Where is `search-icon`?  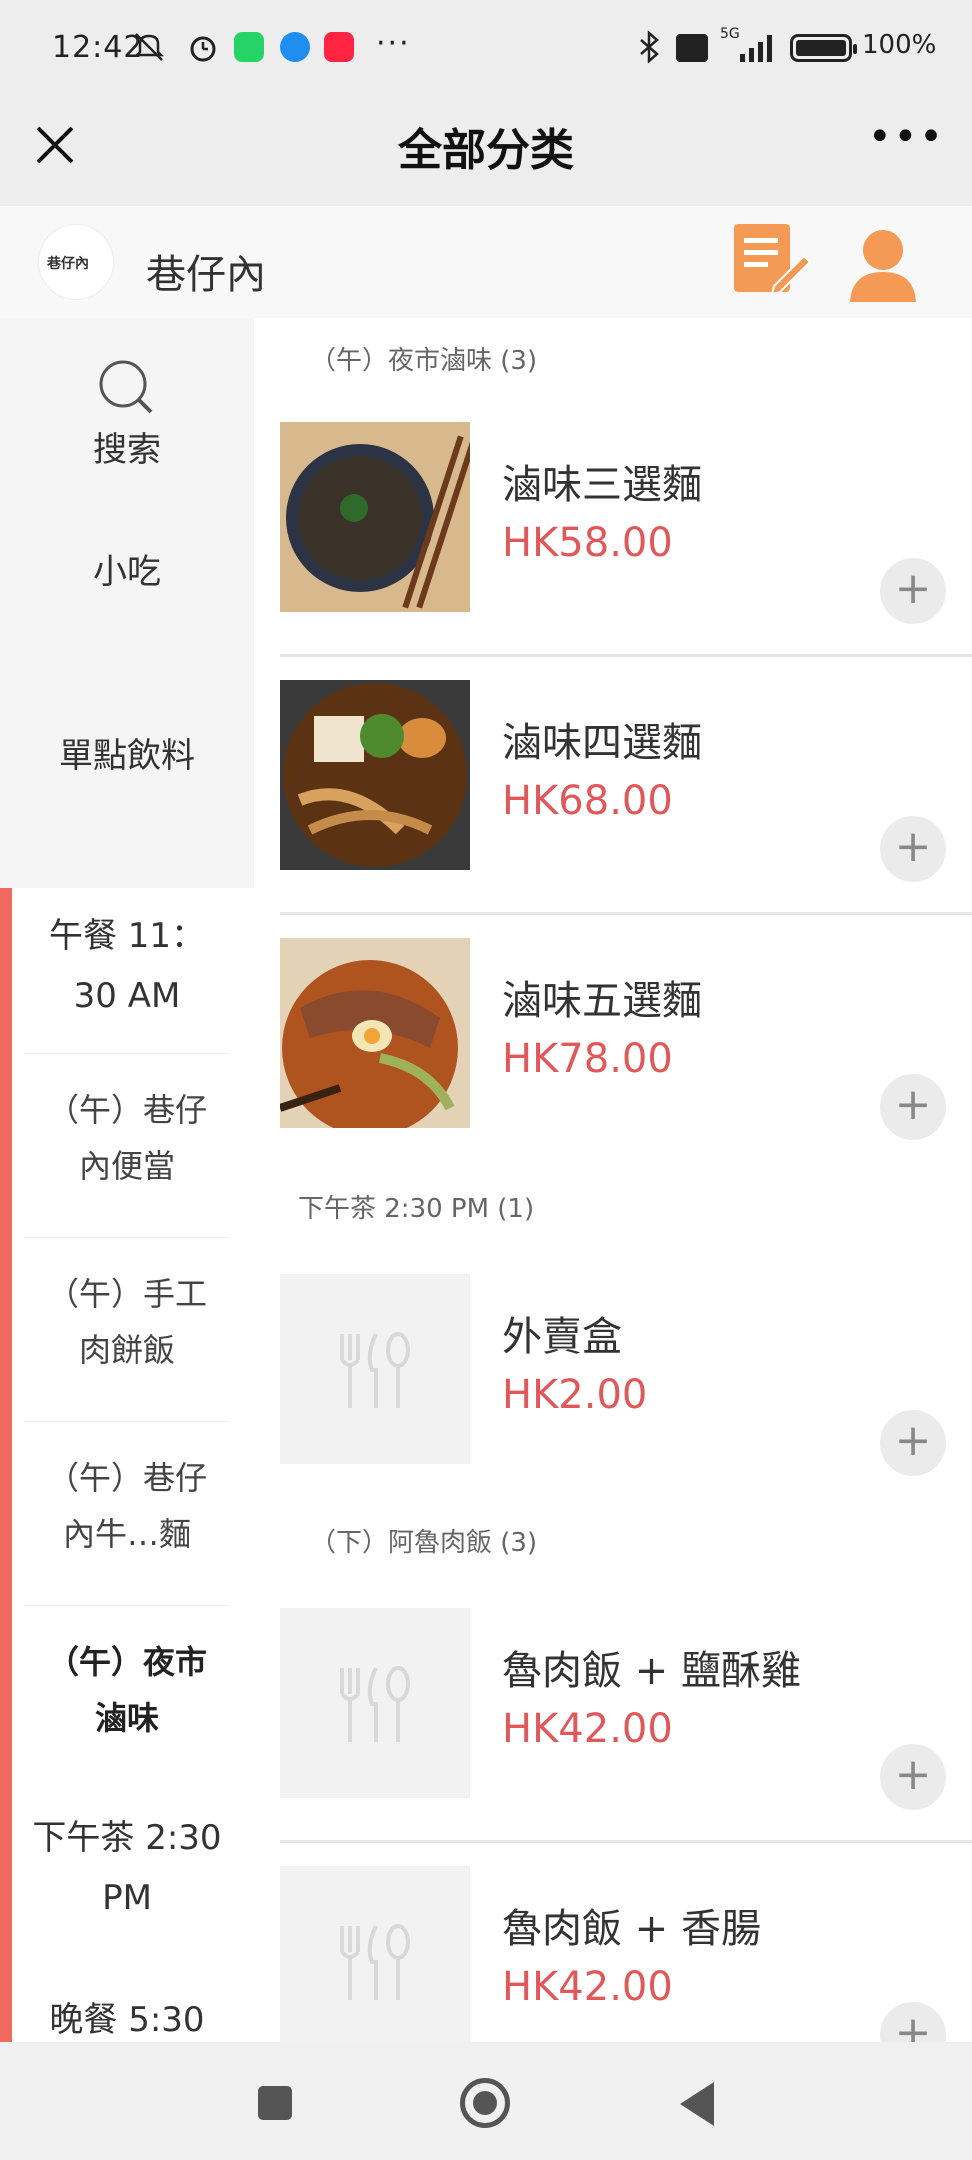
search-icon is located at coordinates (126, 387).